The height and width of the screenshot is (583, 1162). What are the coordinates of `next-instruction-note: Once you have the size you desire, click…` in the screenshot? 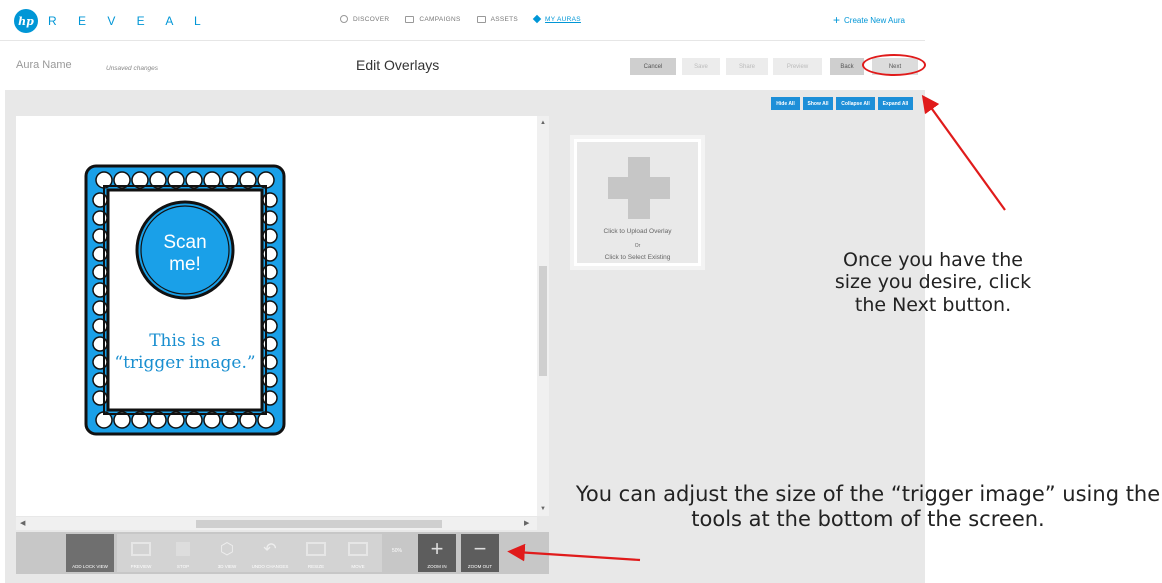 It's located at (933, 282).